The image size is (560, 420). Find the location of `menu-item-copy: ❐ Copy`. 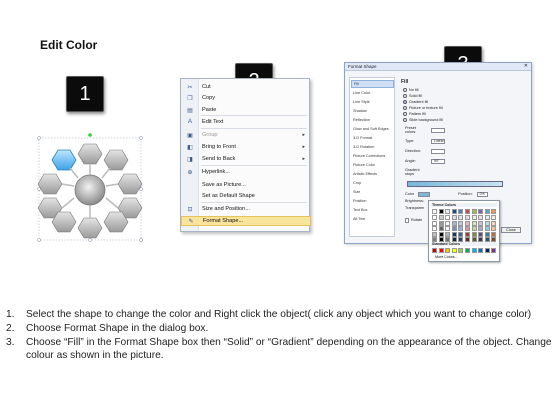

menu-item-copy: ❐ Copy is located at coordinates (246, 98).